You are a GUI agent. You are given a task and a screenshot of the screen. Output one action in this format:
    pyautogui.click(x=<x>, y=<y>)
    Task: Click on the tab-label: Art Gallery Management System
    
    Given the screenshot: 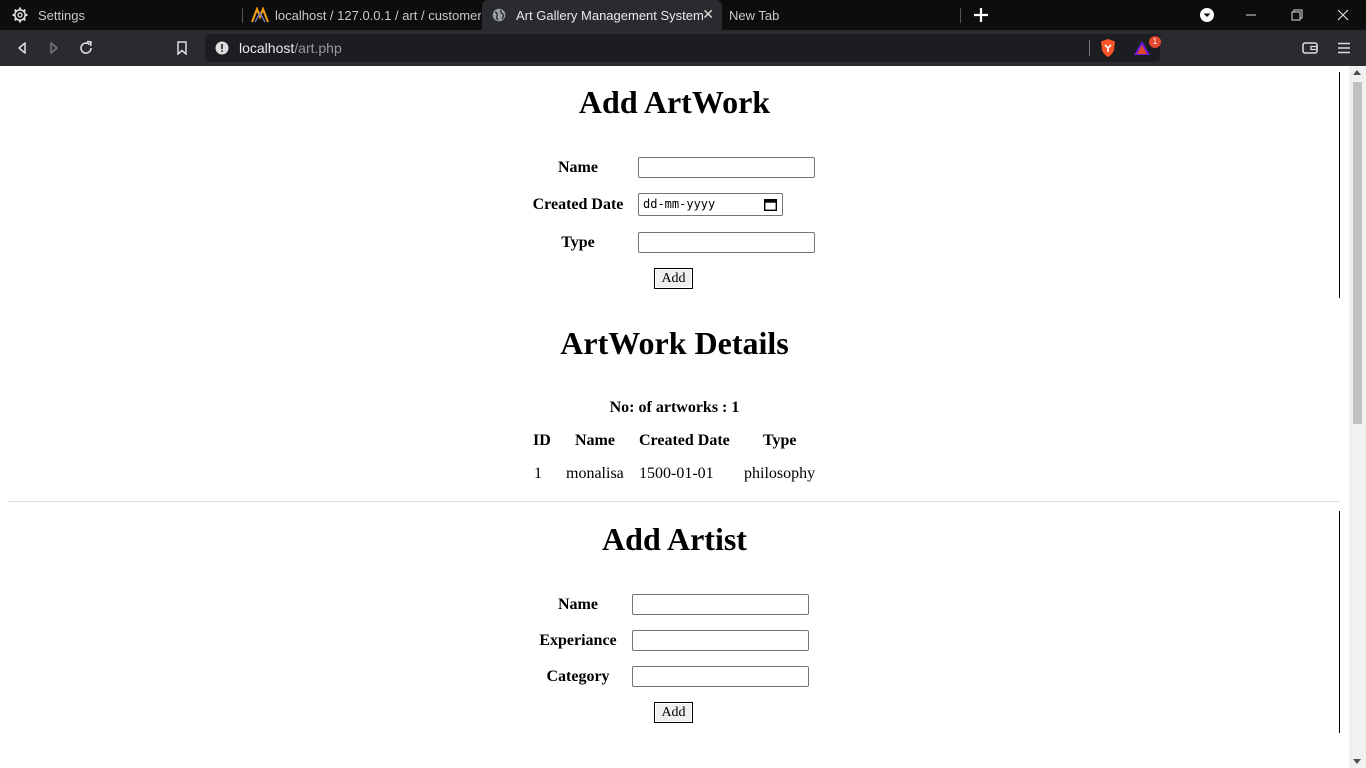 What is the action you would take?
    pyautogui.click(x=610, y=15)
    